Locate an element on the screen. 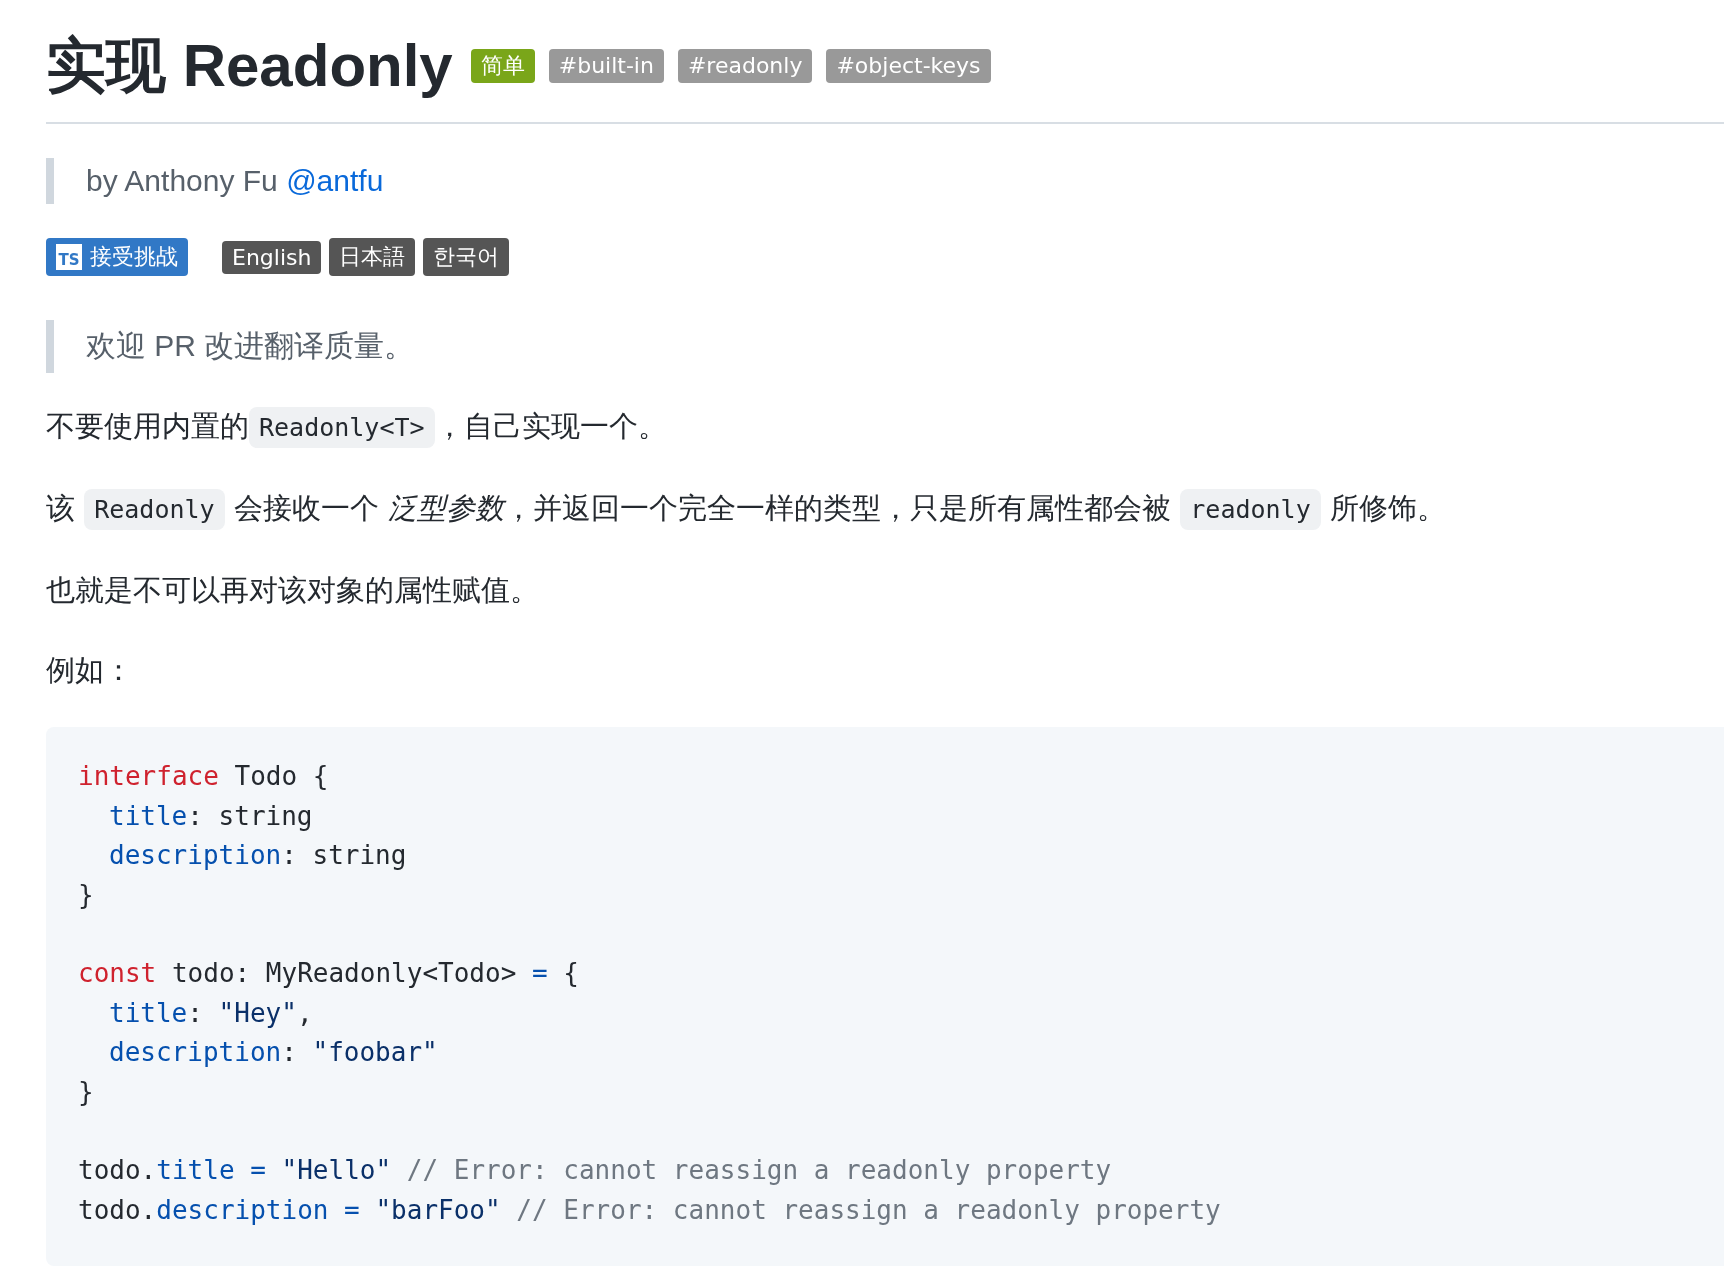 Image resolution: width=1724 pixels, height=1270 pixels. paragraph: 也就是不可以再对该对象的属性赋值。 is located at coordinates (293, 590).